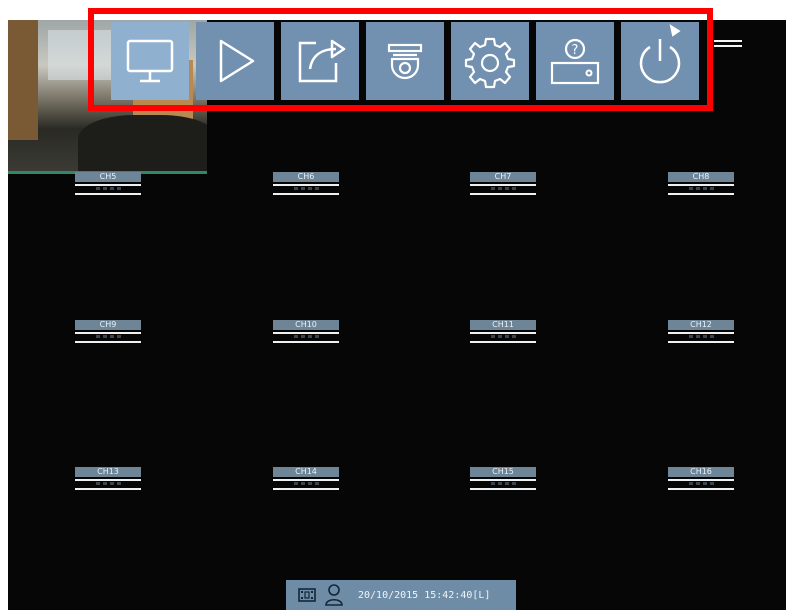 The width and height of the screenshot is (786, 610). I want to click on settings-button, so click(490, 61).